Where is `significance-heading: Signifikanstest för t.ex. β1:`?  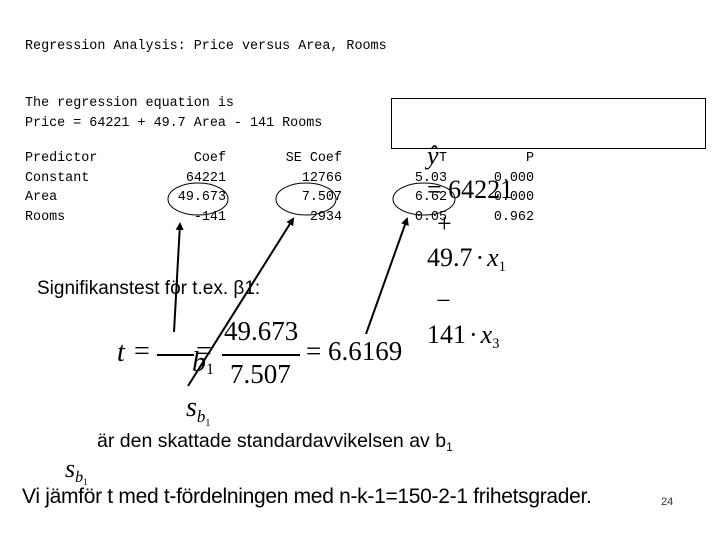 significance-heading: Signifikanstest för t.ex. β1: is located at coordinates (149, 288).